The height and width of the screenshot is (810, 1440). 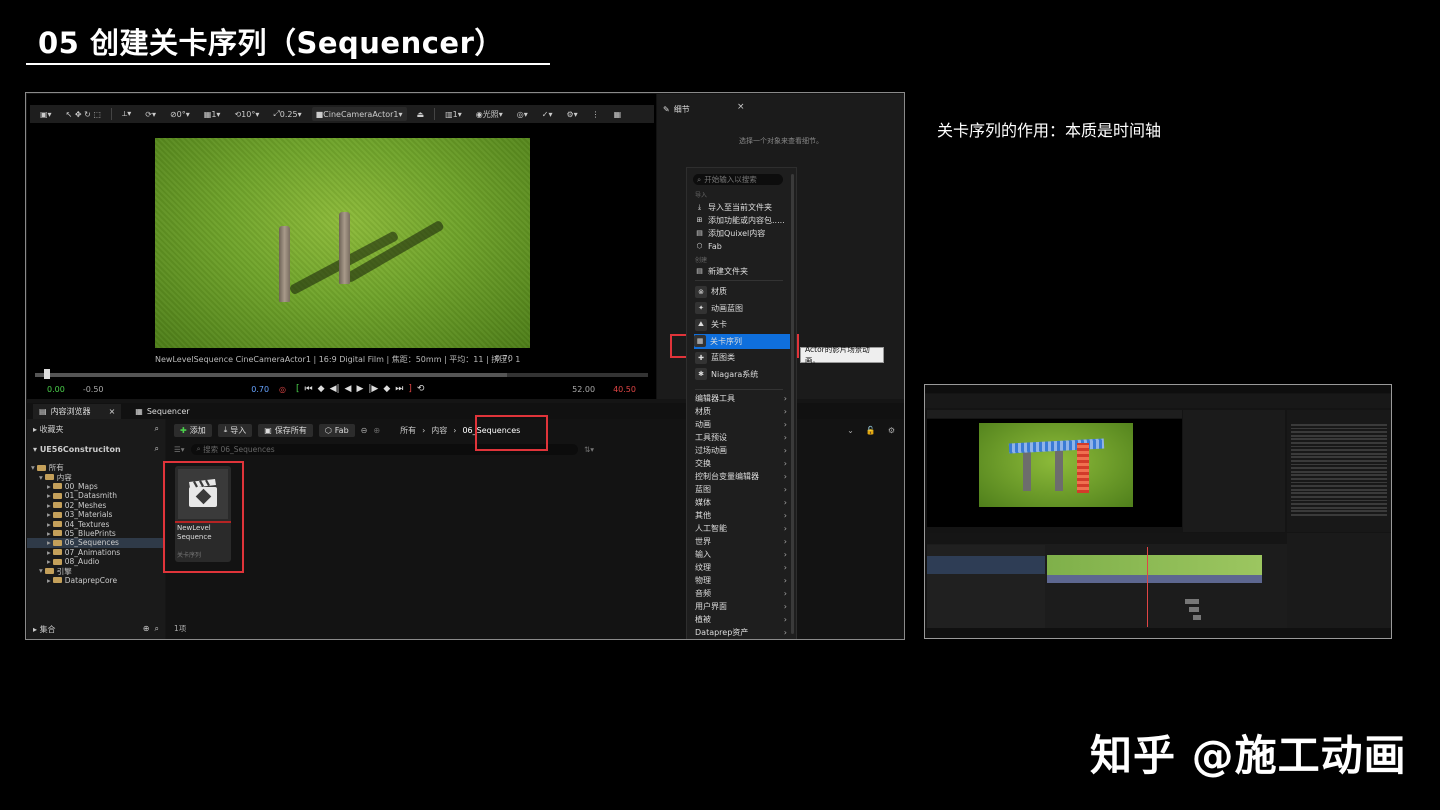 What do you see at coordinates (96, 580) in the screenshot?
I see `folder-tree-item: ▸ DataprepCore` at bounding box center [96, 580].